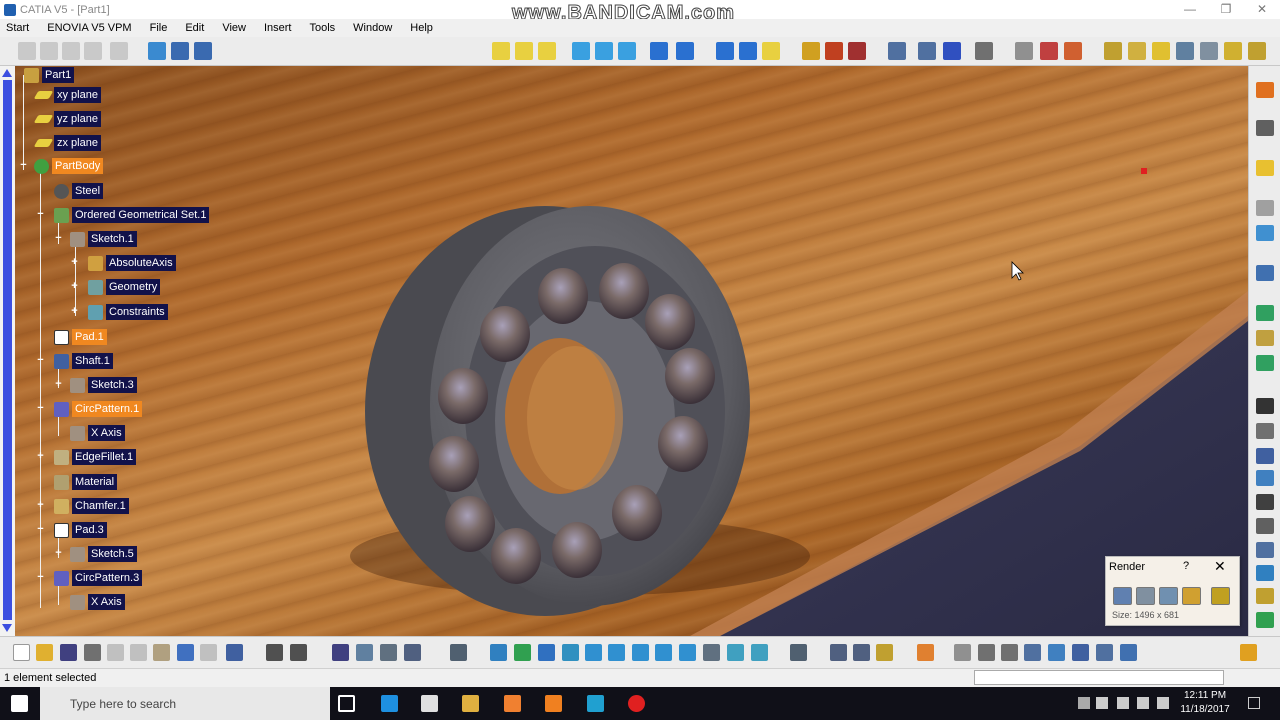 This screenshot has width=1280, height=720. Describe the element at coordinates (103, 554) in the screenshot. I see `tree-item-sketch-5: Sketch.5` at that location.